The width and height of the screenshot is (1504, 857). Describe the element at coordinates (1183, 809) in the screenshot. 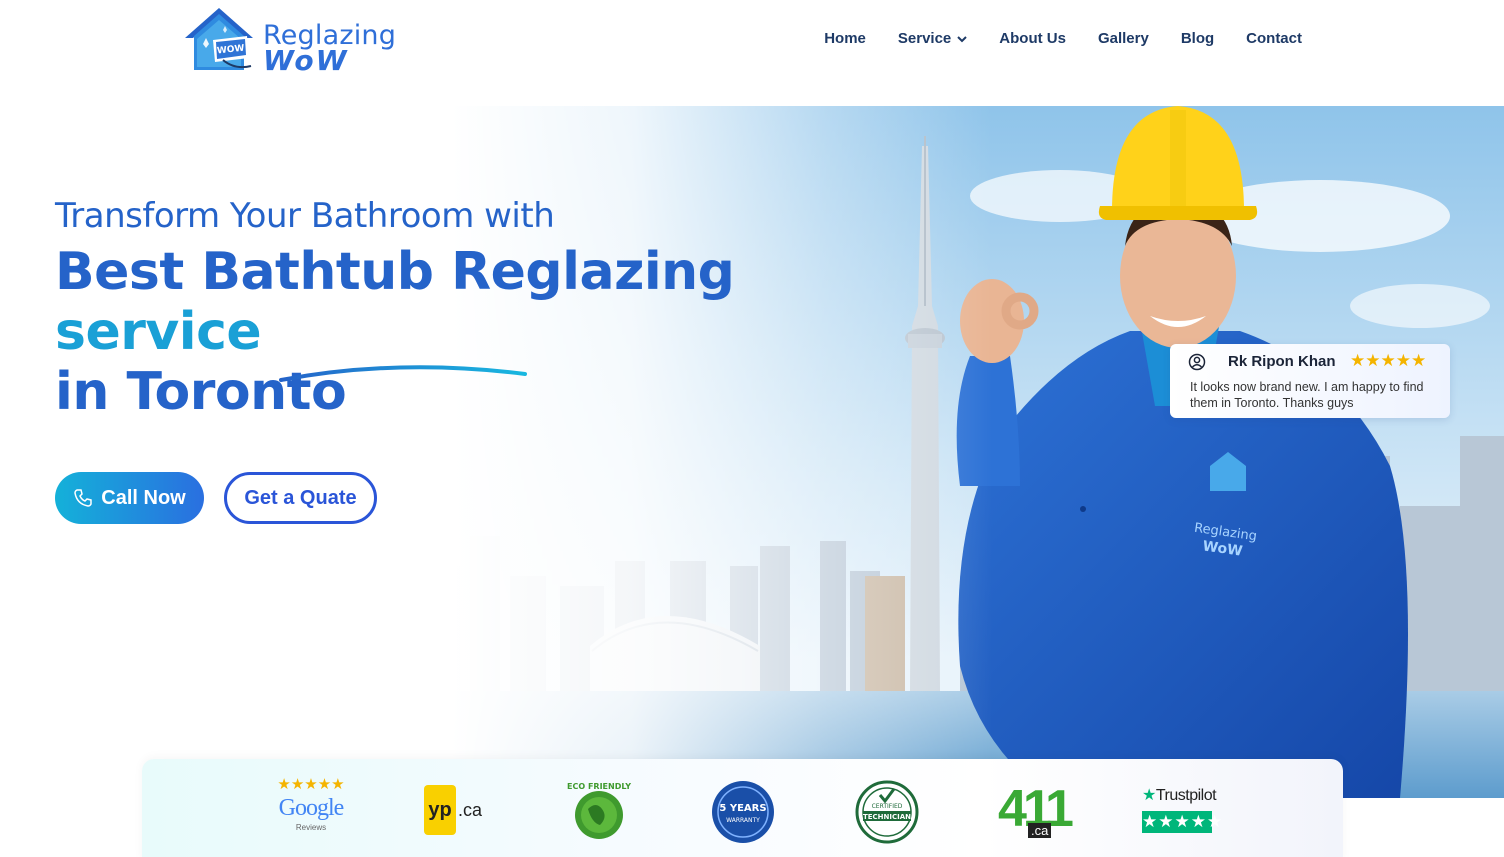

I see `trustpilot-badge: ★Trustpilot ★★★★★` at that location.